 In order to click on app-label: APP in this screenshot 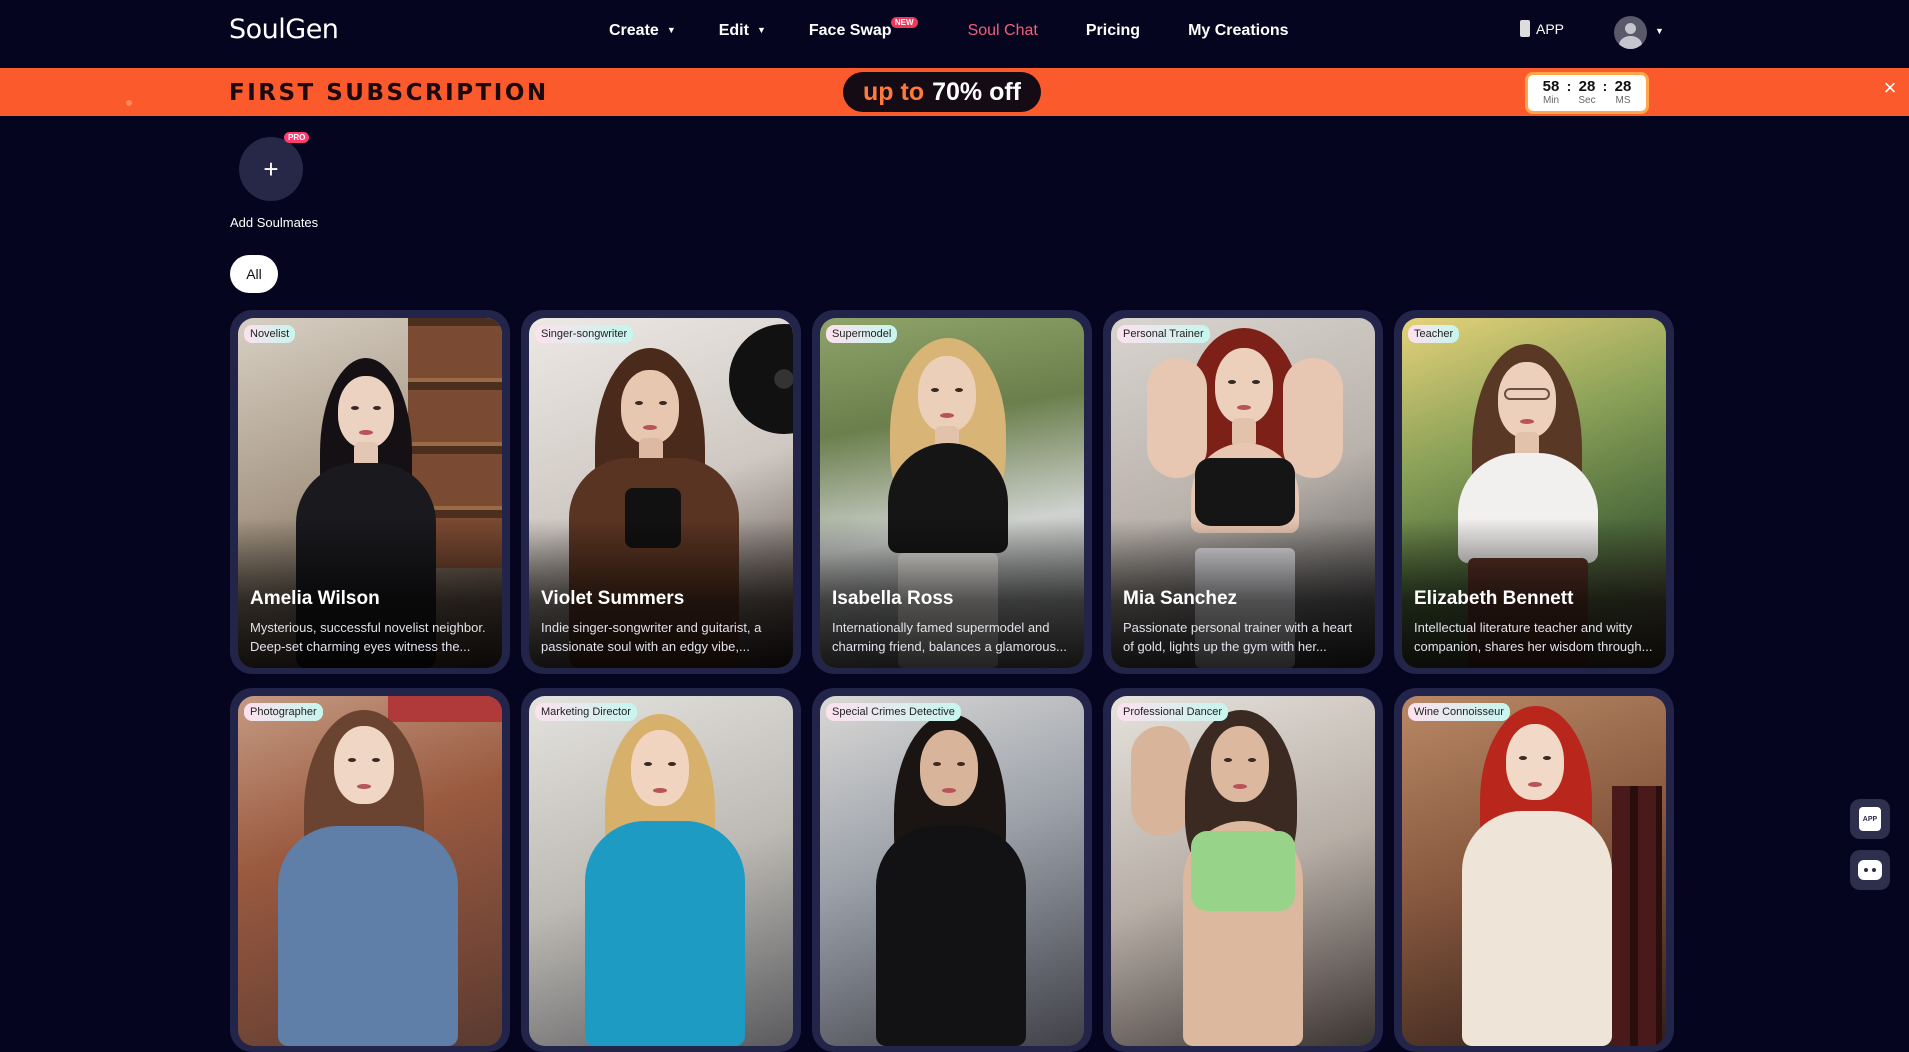, I will do `click(1550, 28)`.